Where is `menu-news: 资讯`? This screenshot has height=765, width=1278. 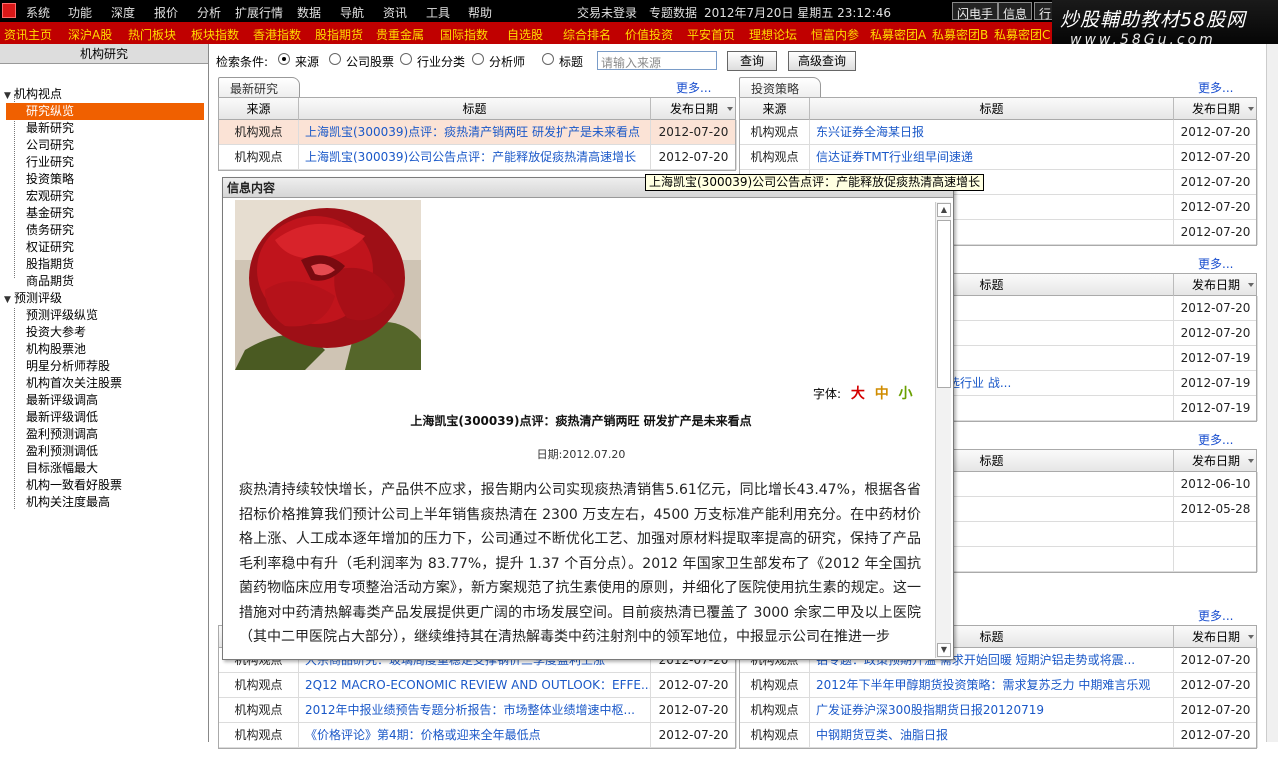
menu-news: 资讯 is located at coordinates (395, 12).